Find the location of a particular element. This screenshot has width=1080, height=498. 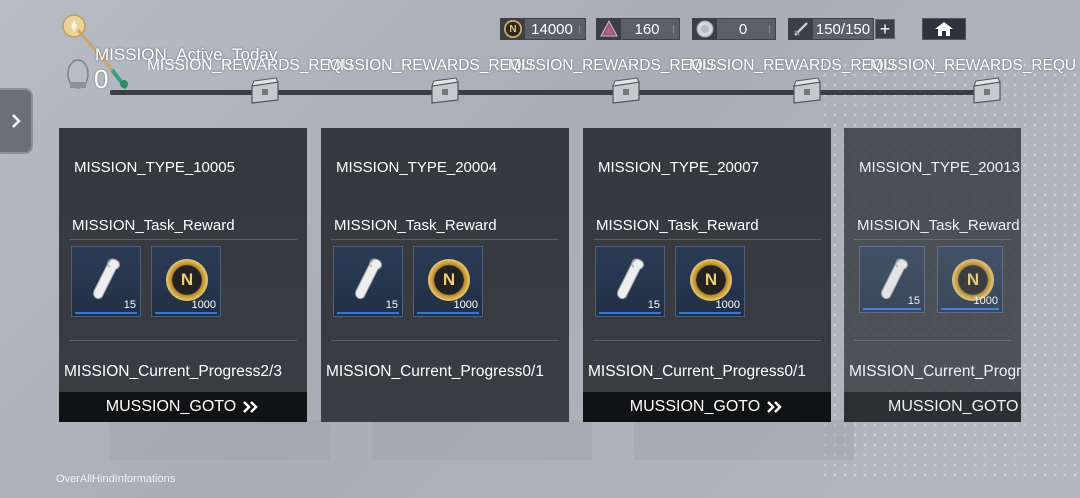

sword-icon is located at coordinates (801, 29).